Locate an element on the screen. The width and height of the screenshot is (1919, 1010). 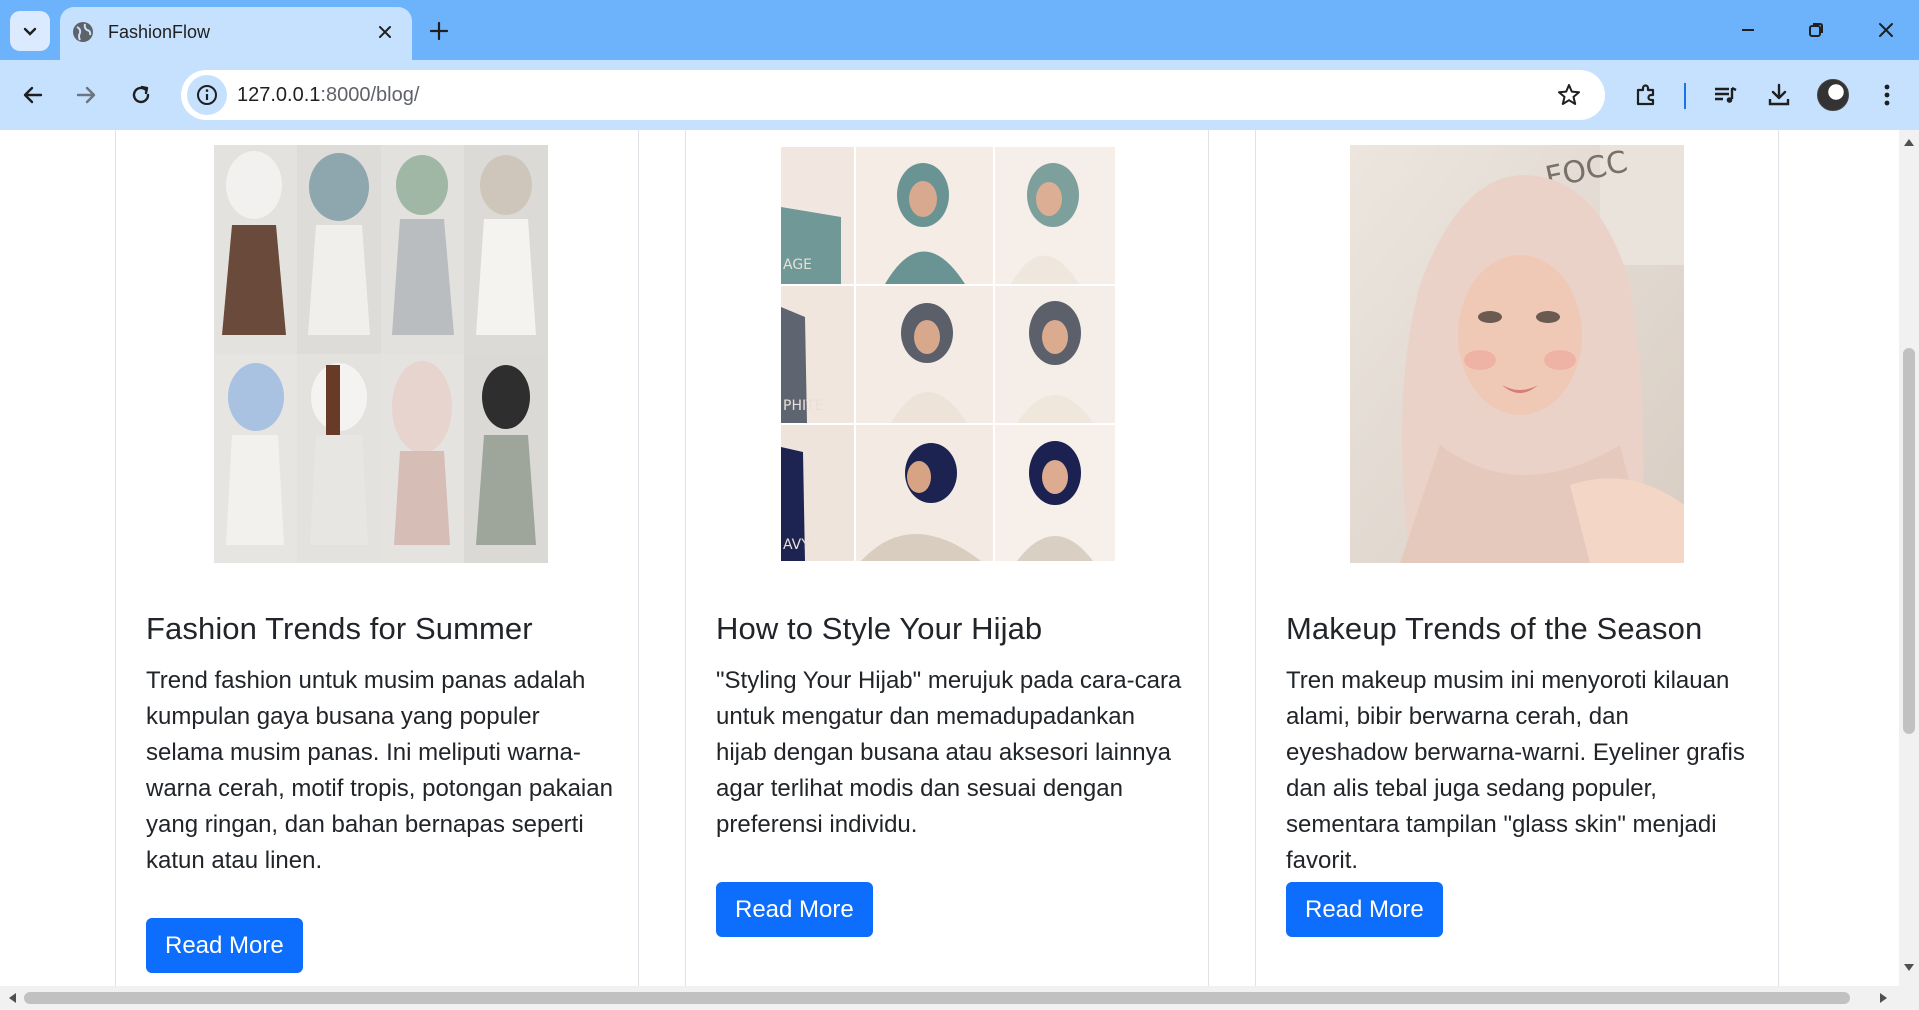
vertical-scrollbar is located at coordinates (1909, 558).